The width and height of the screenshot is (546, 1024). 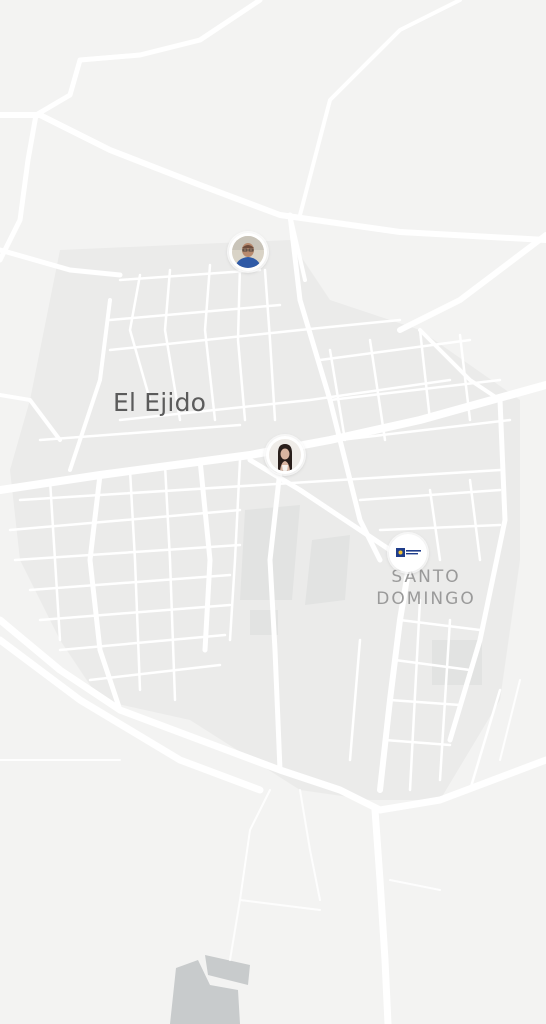 I want to click on business-logo, so click(x=408, y=553).